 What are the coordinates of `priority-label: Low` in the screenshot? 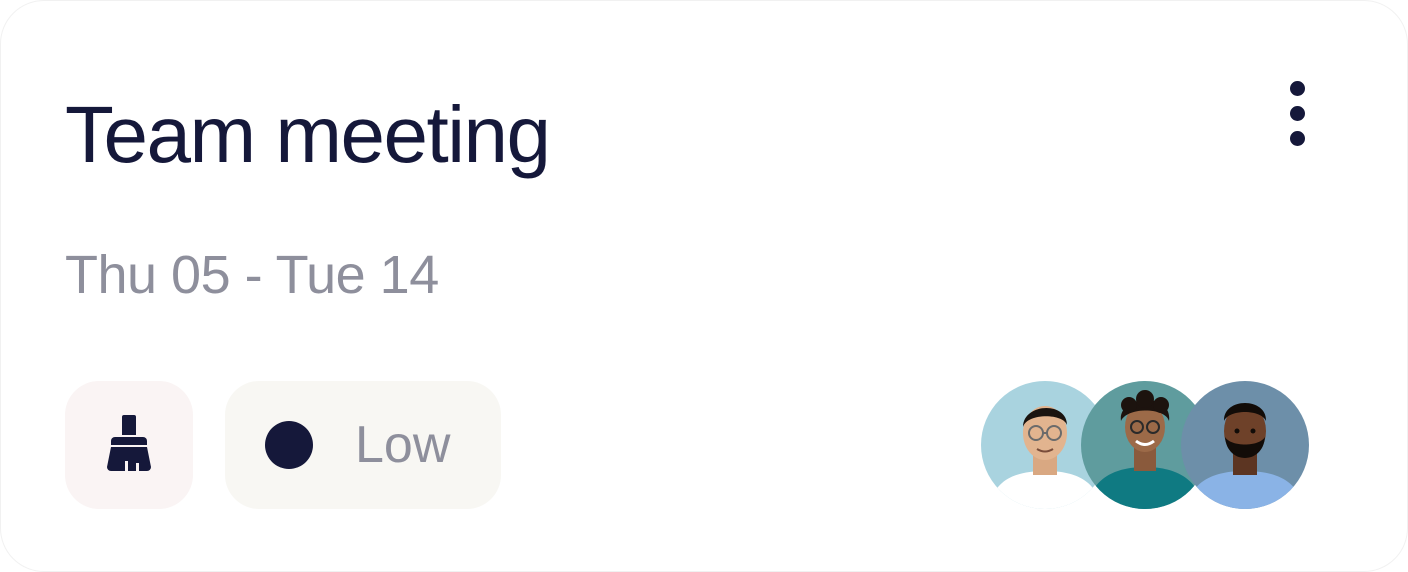 It's located at (403, 445).